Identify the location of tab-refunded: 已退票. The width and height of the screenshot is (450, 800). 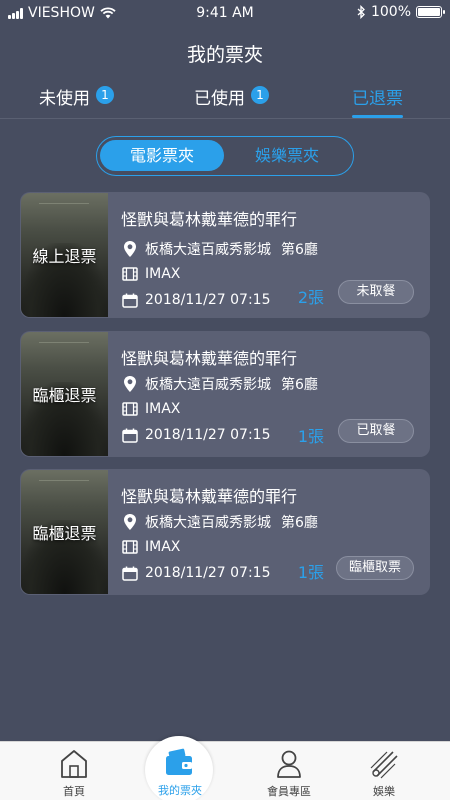
(377, 101).